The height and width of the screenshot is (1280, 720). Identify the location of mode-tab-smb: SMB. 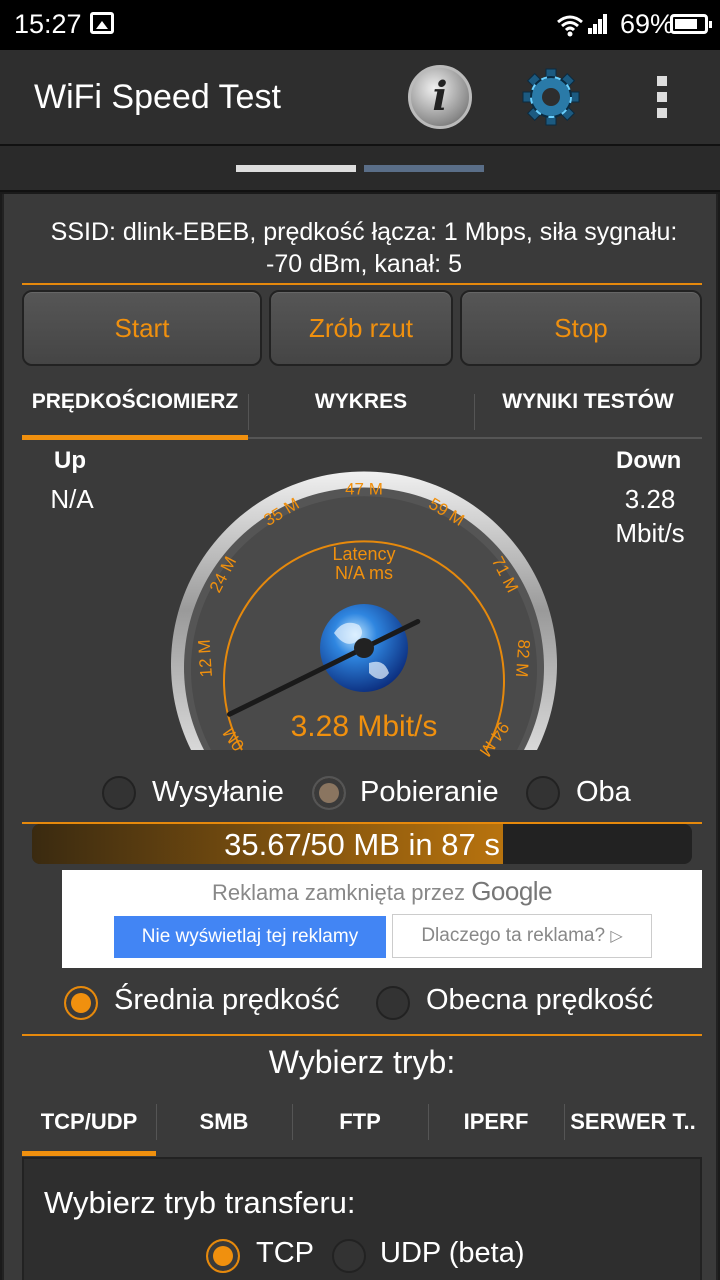
(224, 1126).